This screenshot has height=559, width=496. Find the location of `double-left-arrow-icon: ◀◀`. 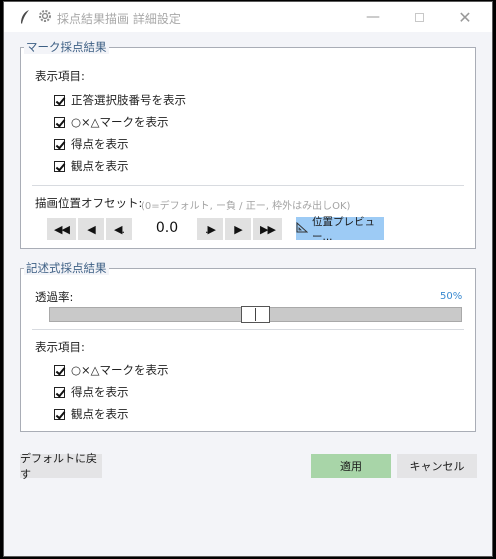

double-left-arrow-icon: ◀◀ is located at coordinates (62, 229).